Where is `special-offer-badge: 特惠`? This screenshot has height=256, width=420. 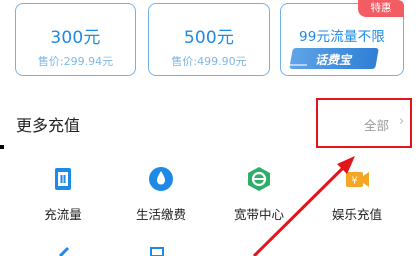
special-offer-badge: 特惠 is located at coordinates (381, 8).